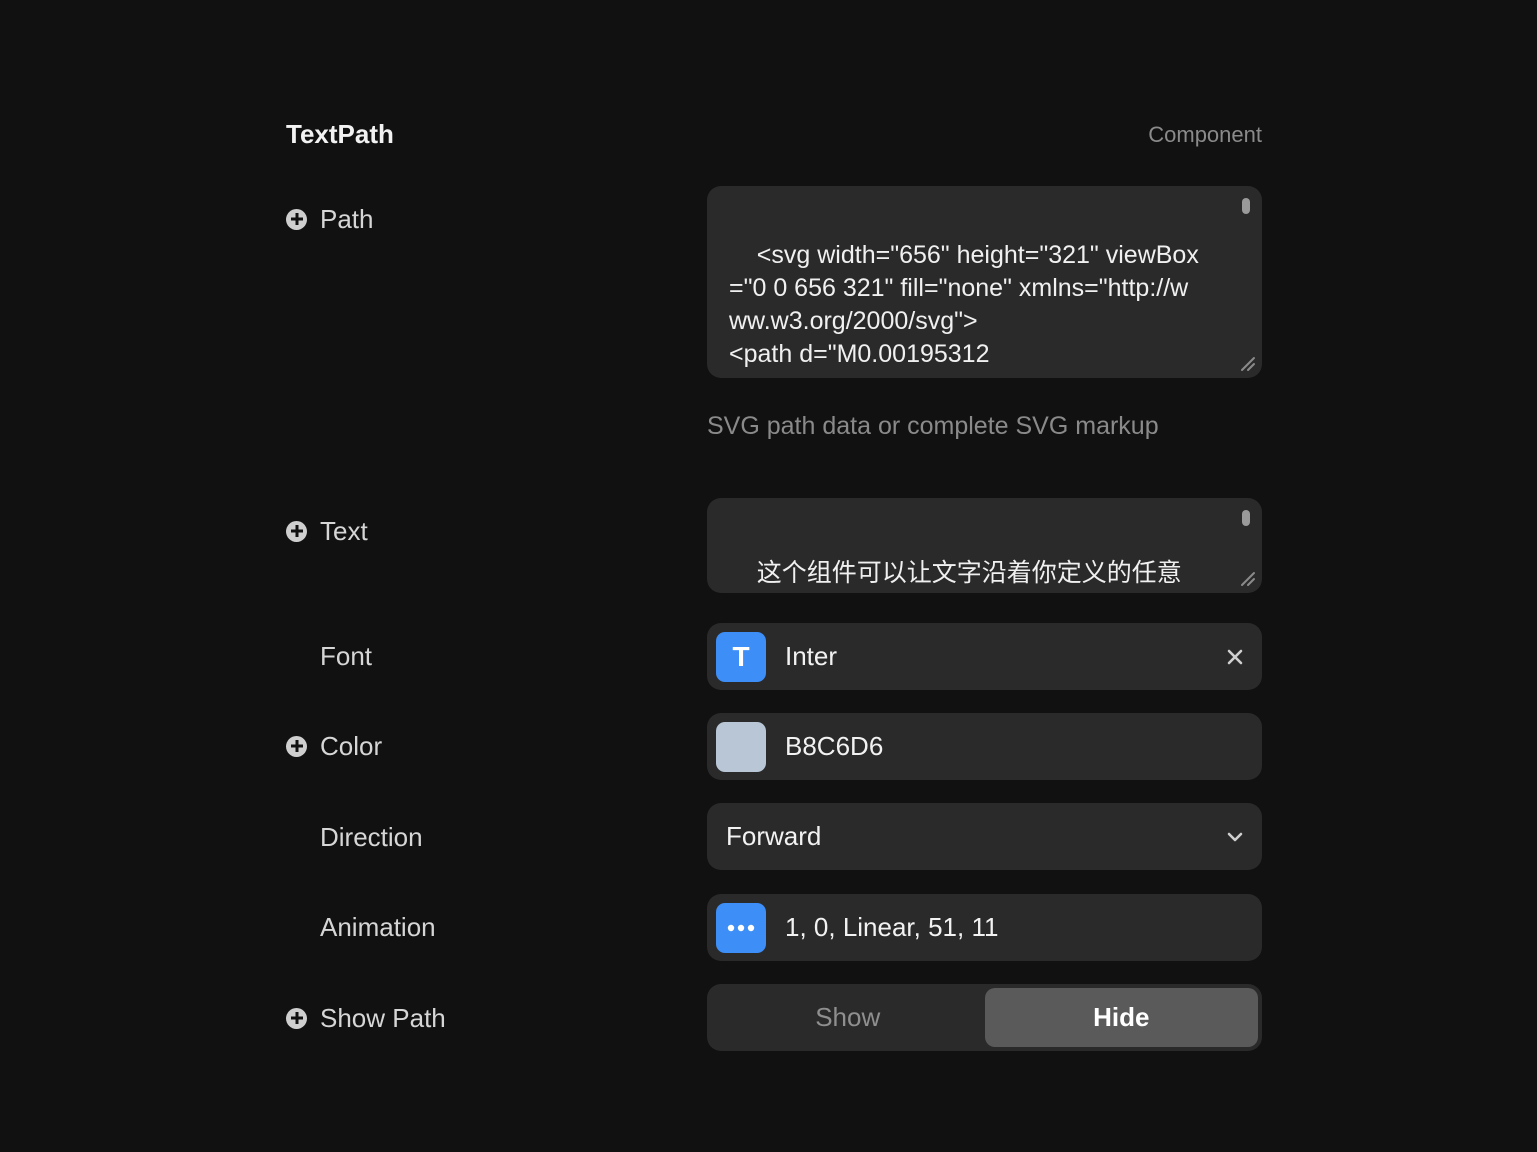 The width and height of the screenshot is (1537, 1152). What do you see at coordinates (811, 656) in the screenshot?
I see `font-value: Inter` at bounding box center [811, 656].